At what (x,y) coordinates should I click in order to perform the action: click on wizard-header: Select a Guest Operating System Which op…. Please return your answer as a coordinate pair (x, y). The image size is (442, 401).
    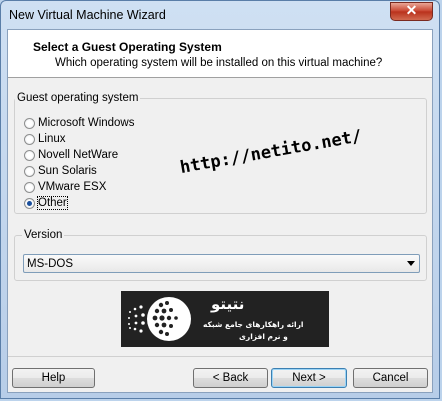
    Looking at the image, I should click on (220, 54).